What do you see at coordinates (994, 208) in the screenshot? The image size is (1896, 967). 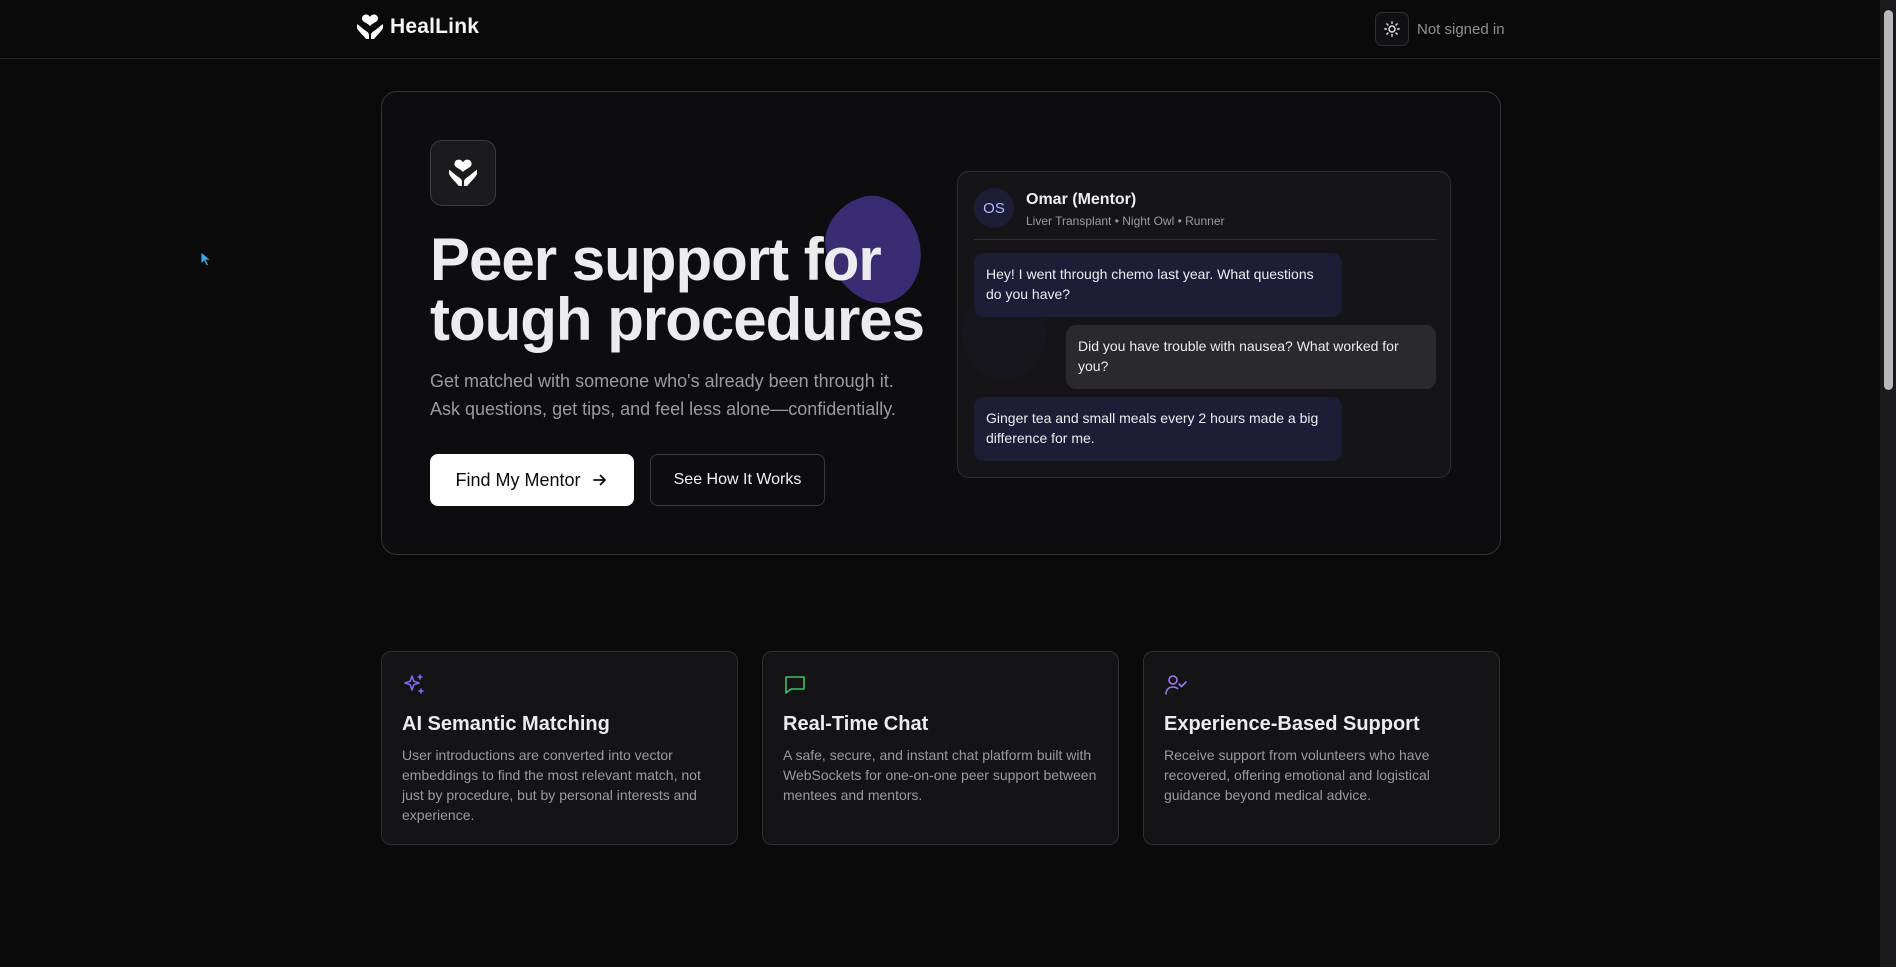 I see `mentor-avatar: OS` at bounding box center [994, 208].